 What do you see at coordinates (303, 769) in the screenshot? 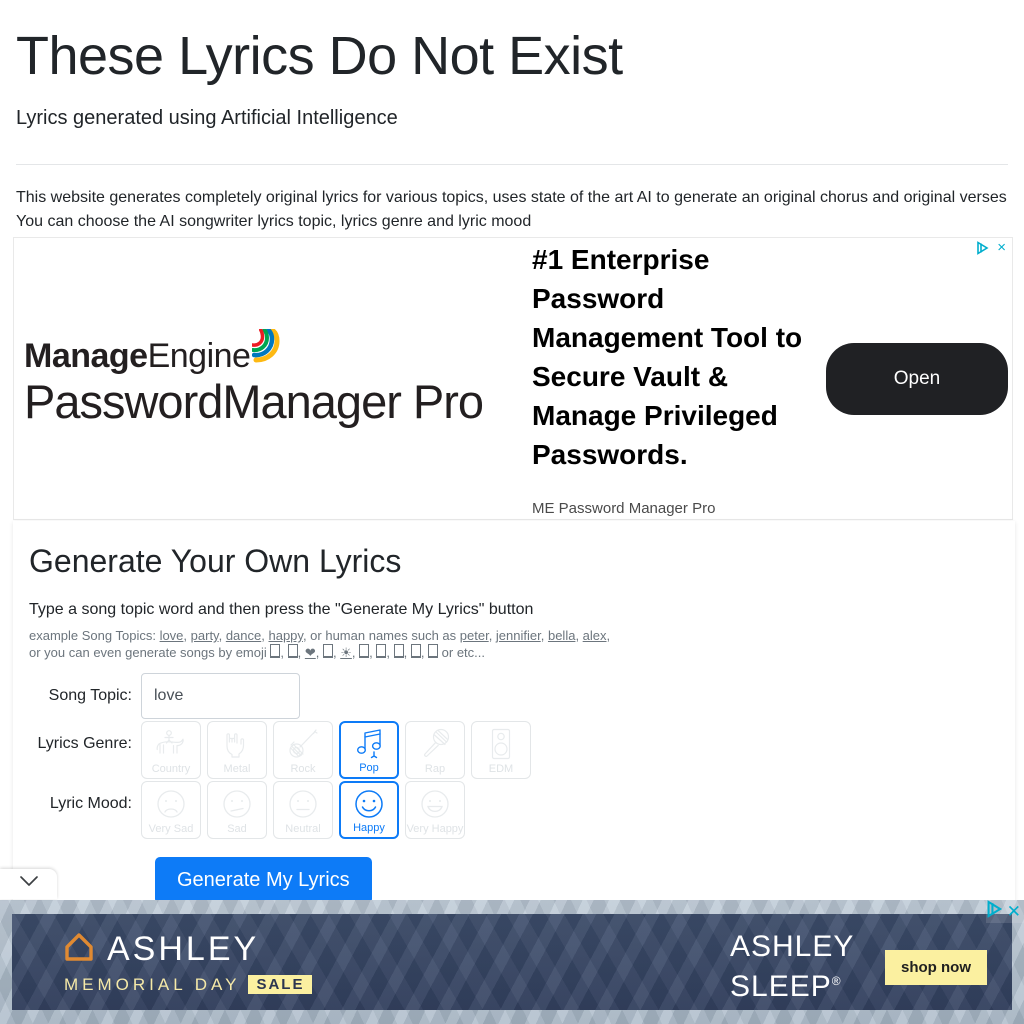
I see `genre-label-rock: Rock` at bounding box center [303, 769].